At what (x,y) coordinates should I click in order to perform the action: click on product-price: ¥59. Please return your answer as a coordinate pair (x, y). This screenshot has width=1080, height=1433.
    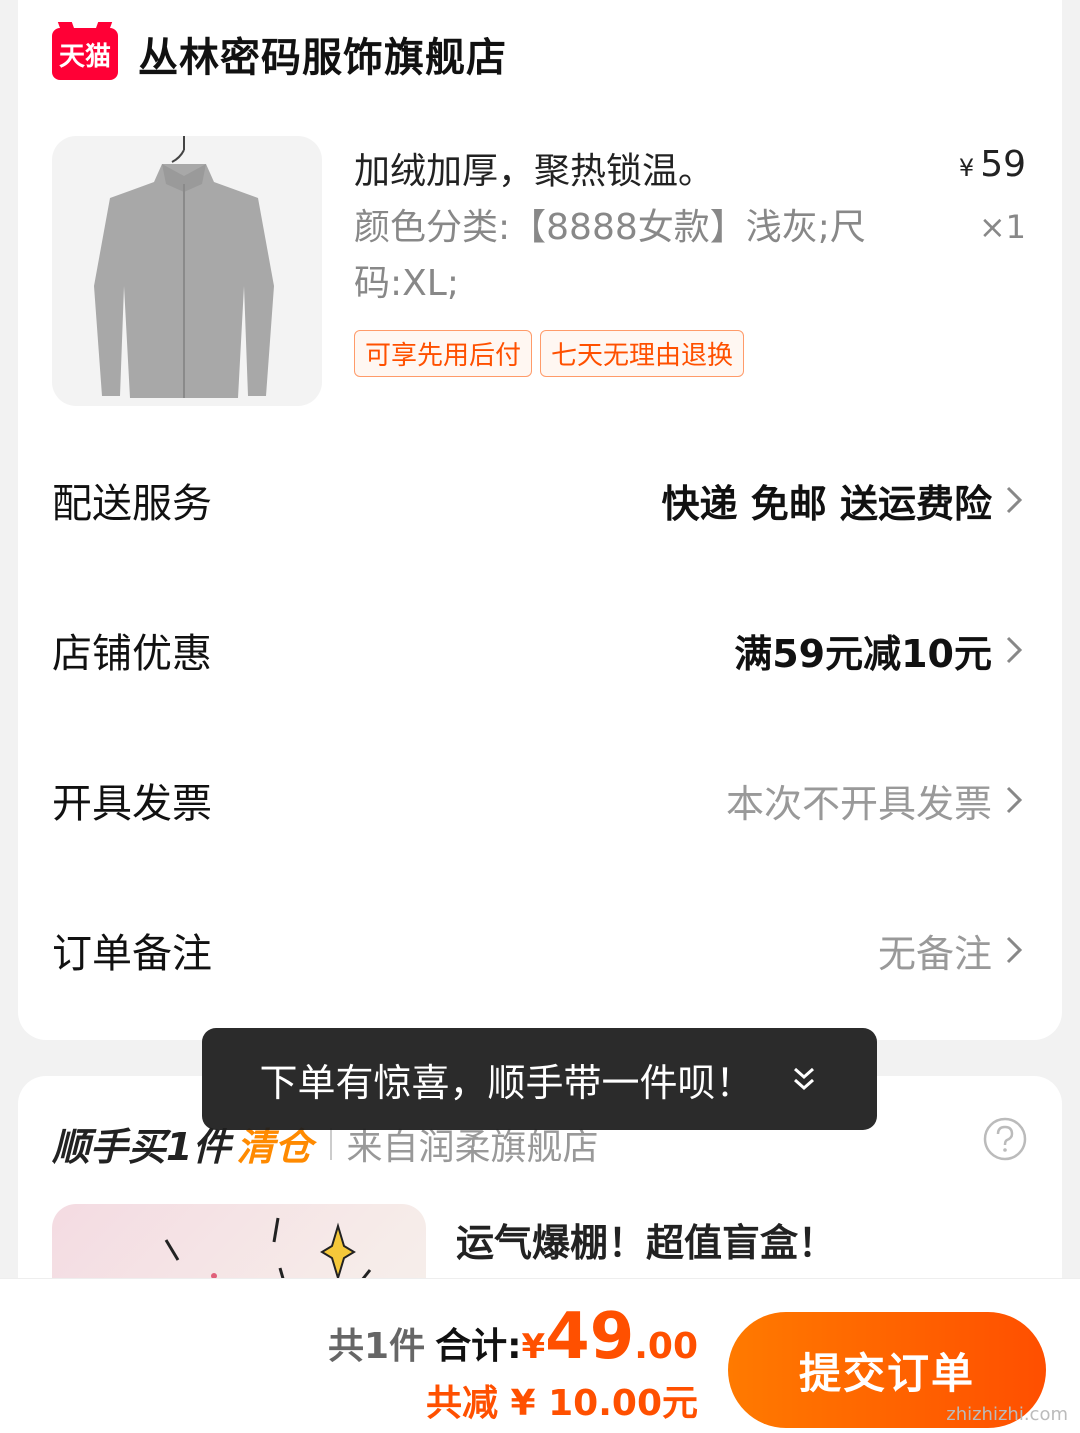
    Looking at the image, I should click on (992, 164).